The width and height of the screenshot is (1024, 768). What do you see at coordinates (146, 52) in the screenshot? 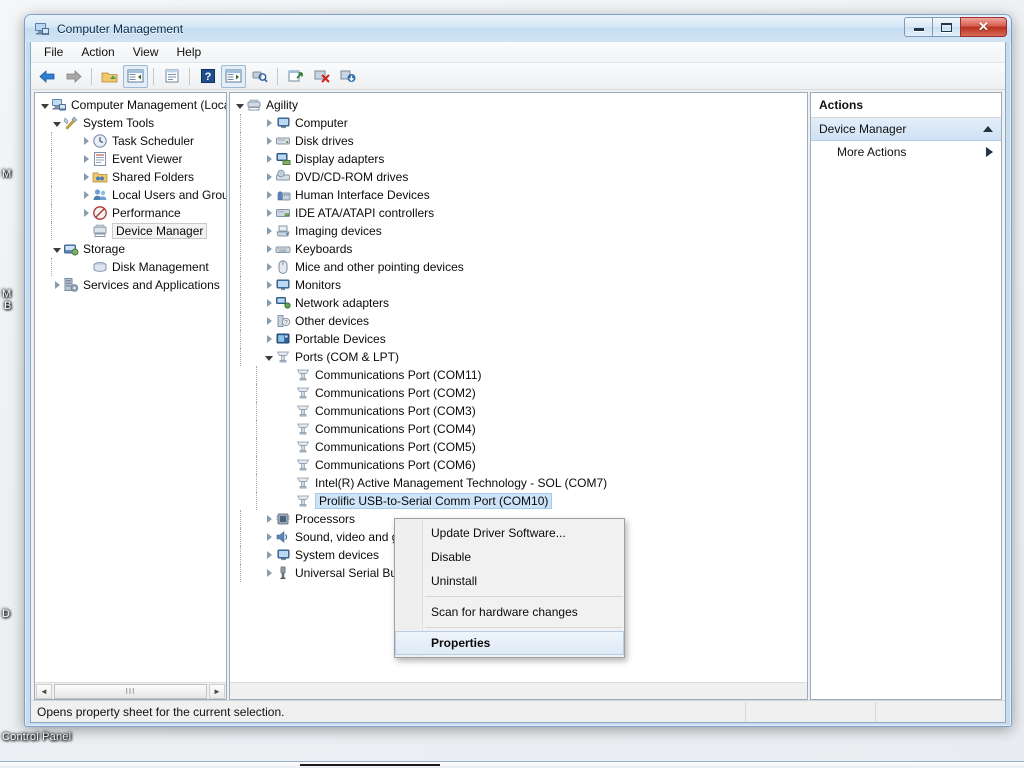
I see `menu-view: View` at bounding box center [146, 52].